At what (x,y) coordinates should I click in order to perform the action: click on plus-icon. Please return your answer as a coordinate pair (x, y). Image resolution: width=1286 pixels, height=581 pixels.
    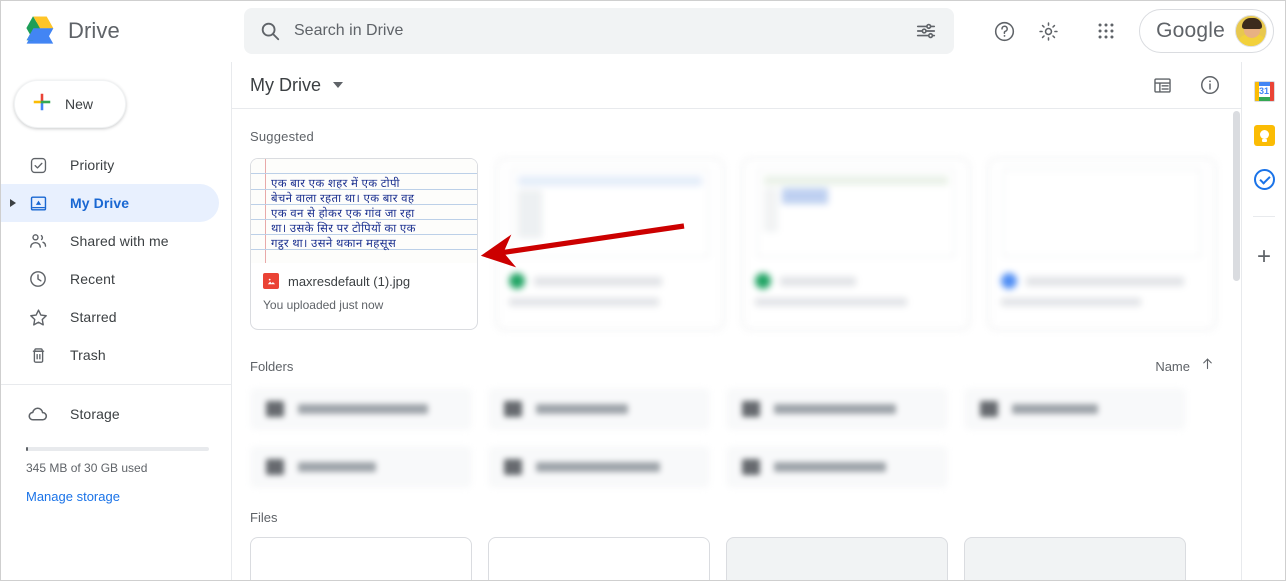
    Looking at the image, I should click on (42, 104).